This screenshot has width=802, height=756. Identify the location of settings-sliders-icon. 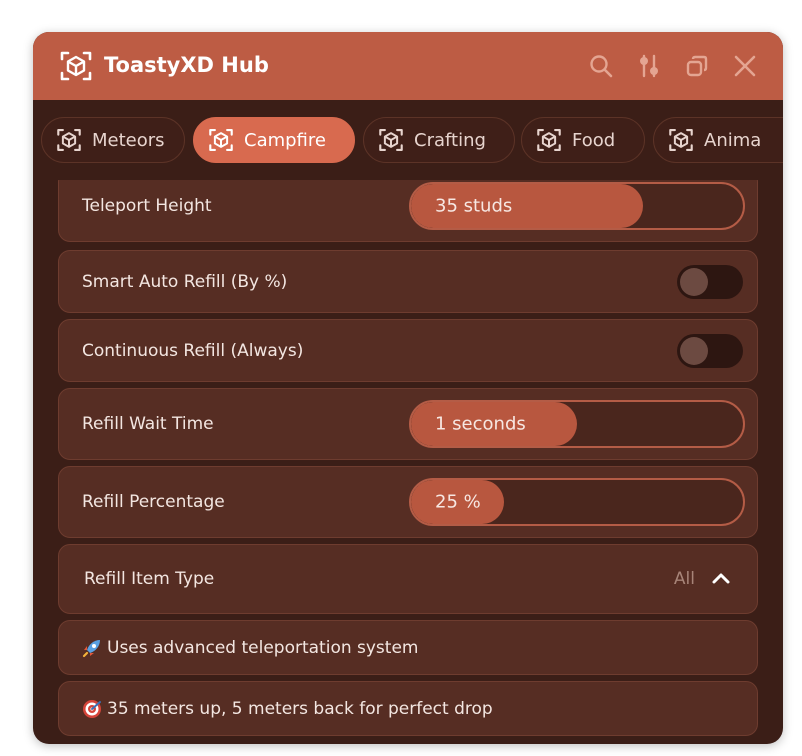
(649, 66).